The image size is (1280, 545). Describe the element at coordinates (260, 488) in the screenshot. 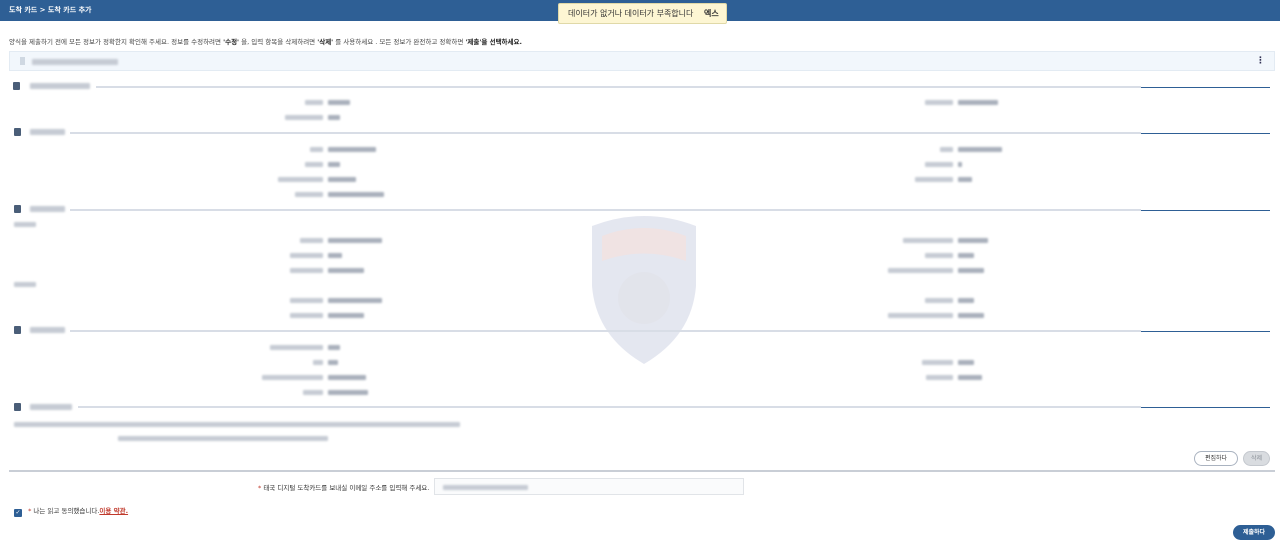

I see `required-mark: *` at that location.